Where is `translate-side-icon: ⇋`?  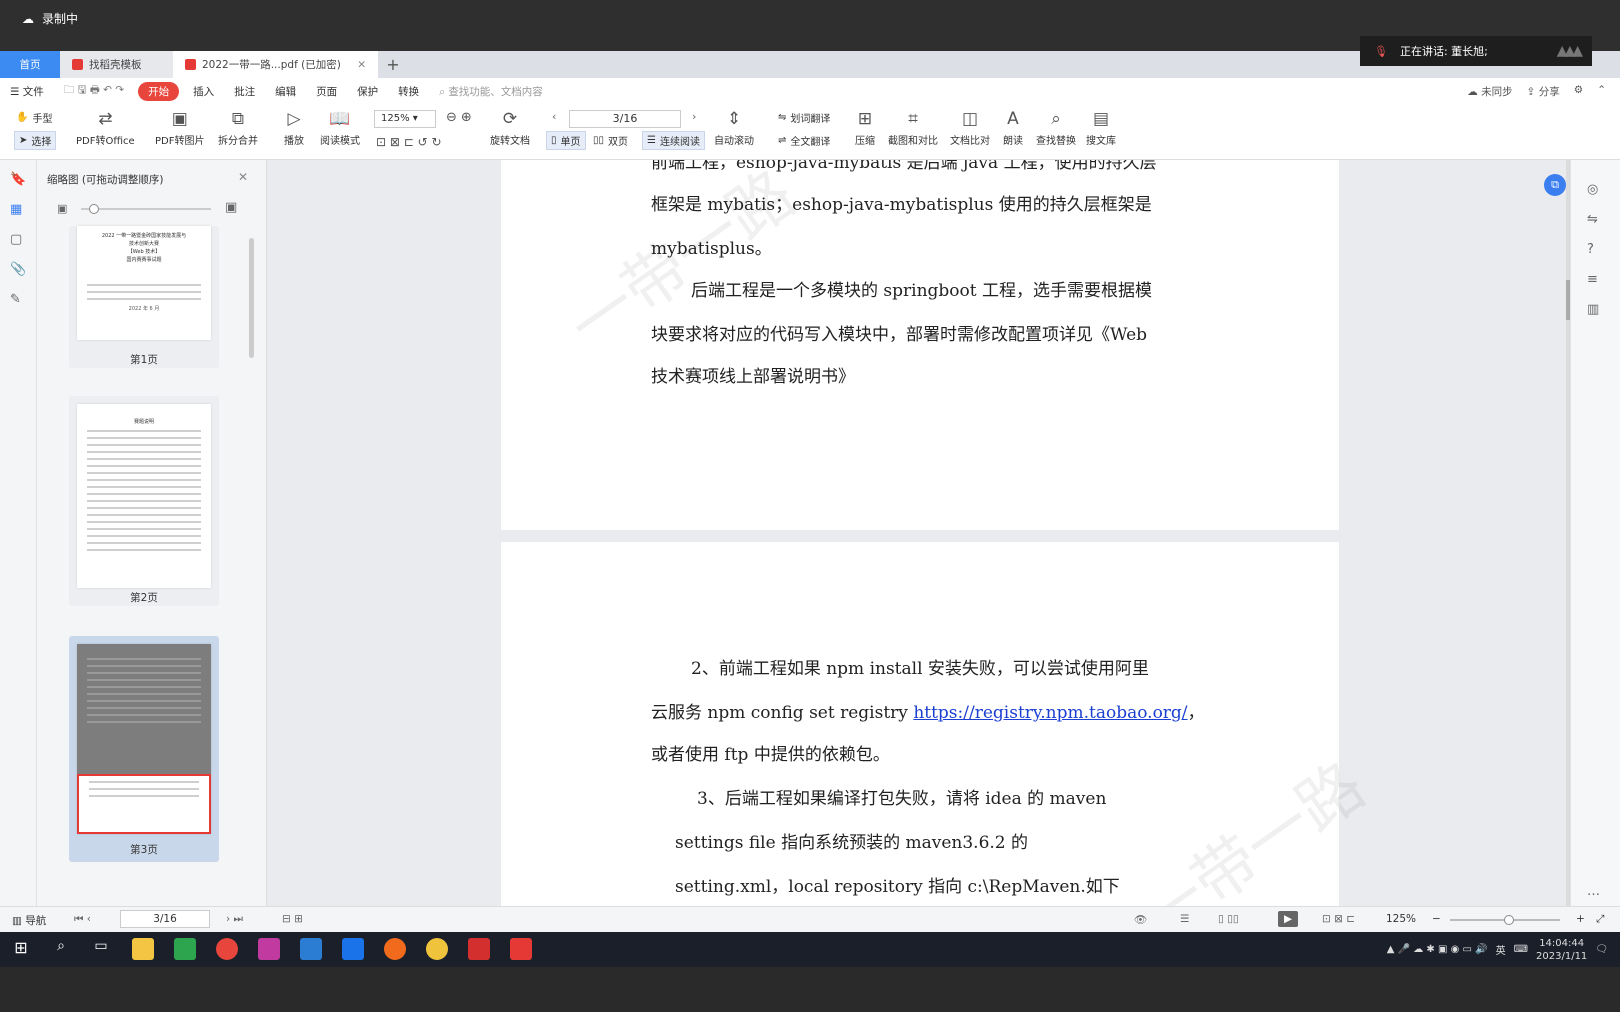 translate-side-icon: ⇋ is located at coordinates (1592, 219).